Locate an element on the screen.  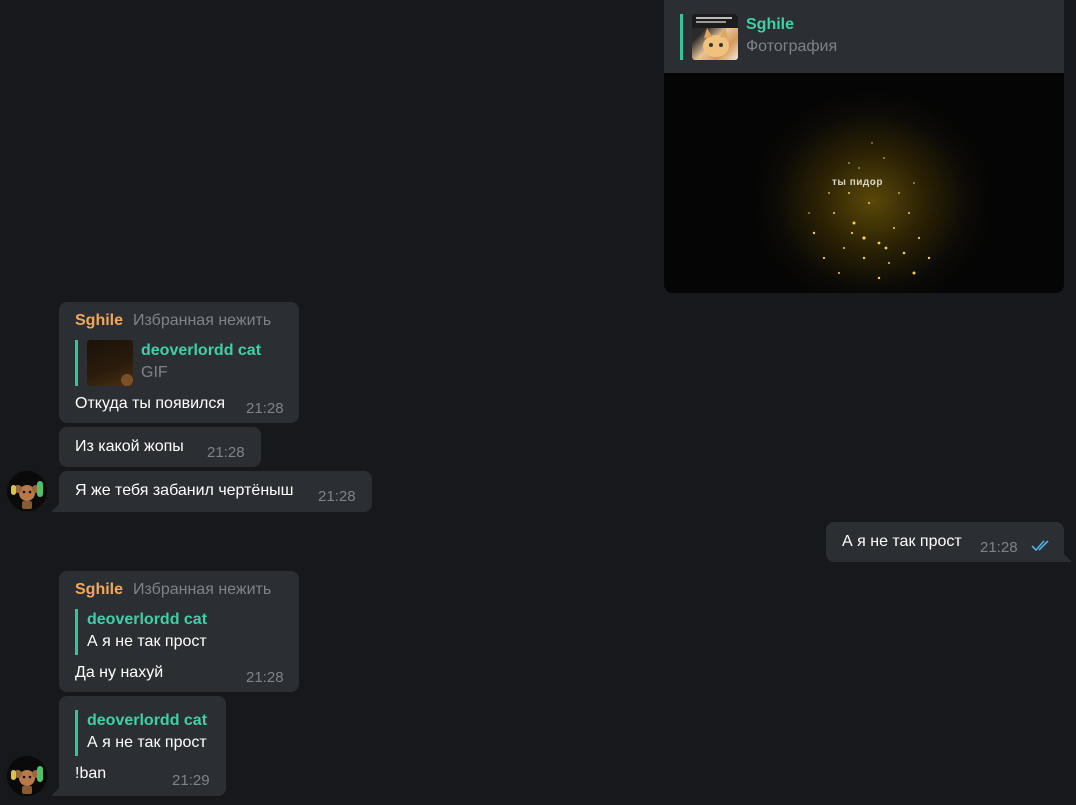
reply-photo-thumbnail is located at coordinates (715, 37).